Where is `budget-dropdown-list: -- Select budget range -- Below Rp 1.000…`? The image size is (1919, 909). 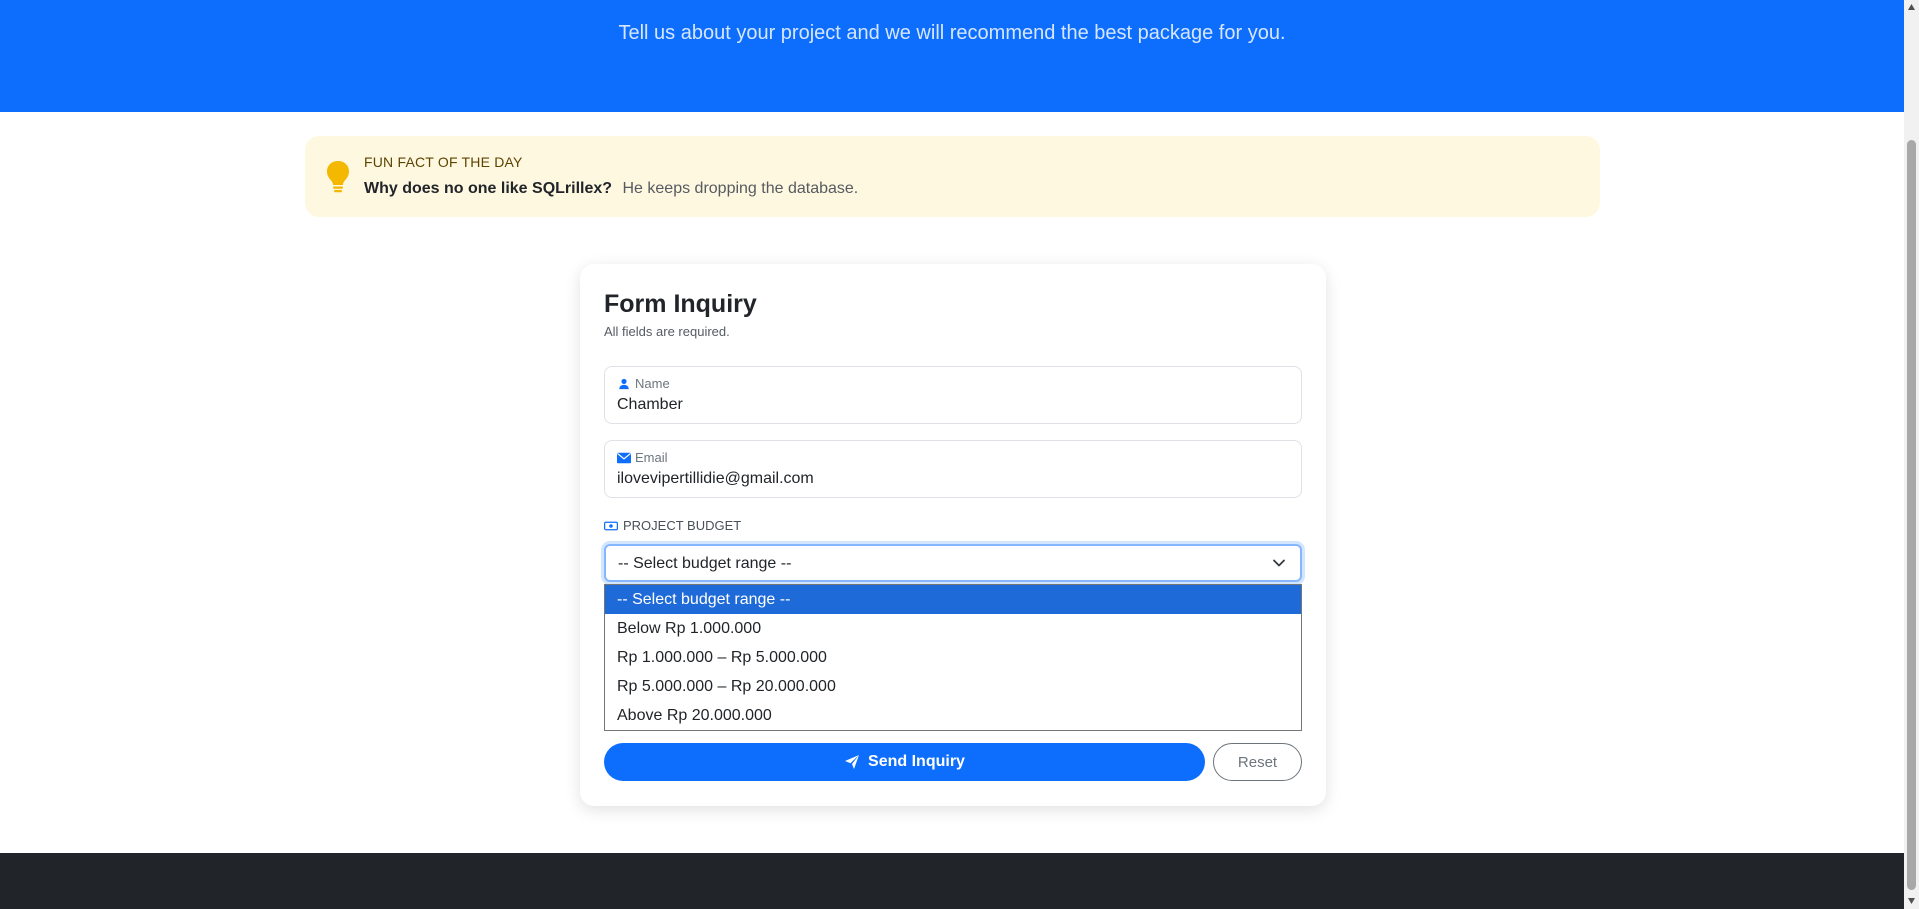 budget-dropdown-list: -- Select budget range -- Below Rp 1.000… is located at coordinates (953, 657).